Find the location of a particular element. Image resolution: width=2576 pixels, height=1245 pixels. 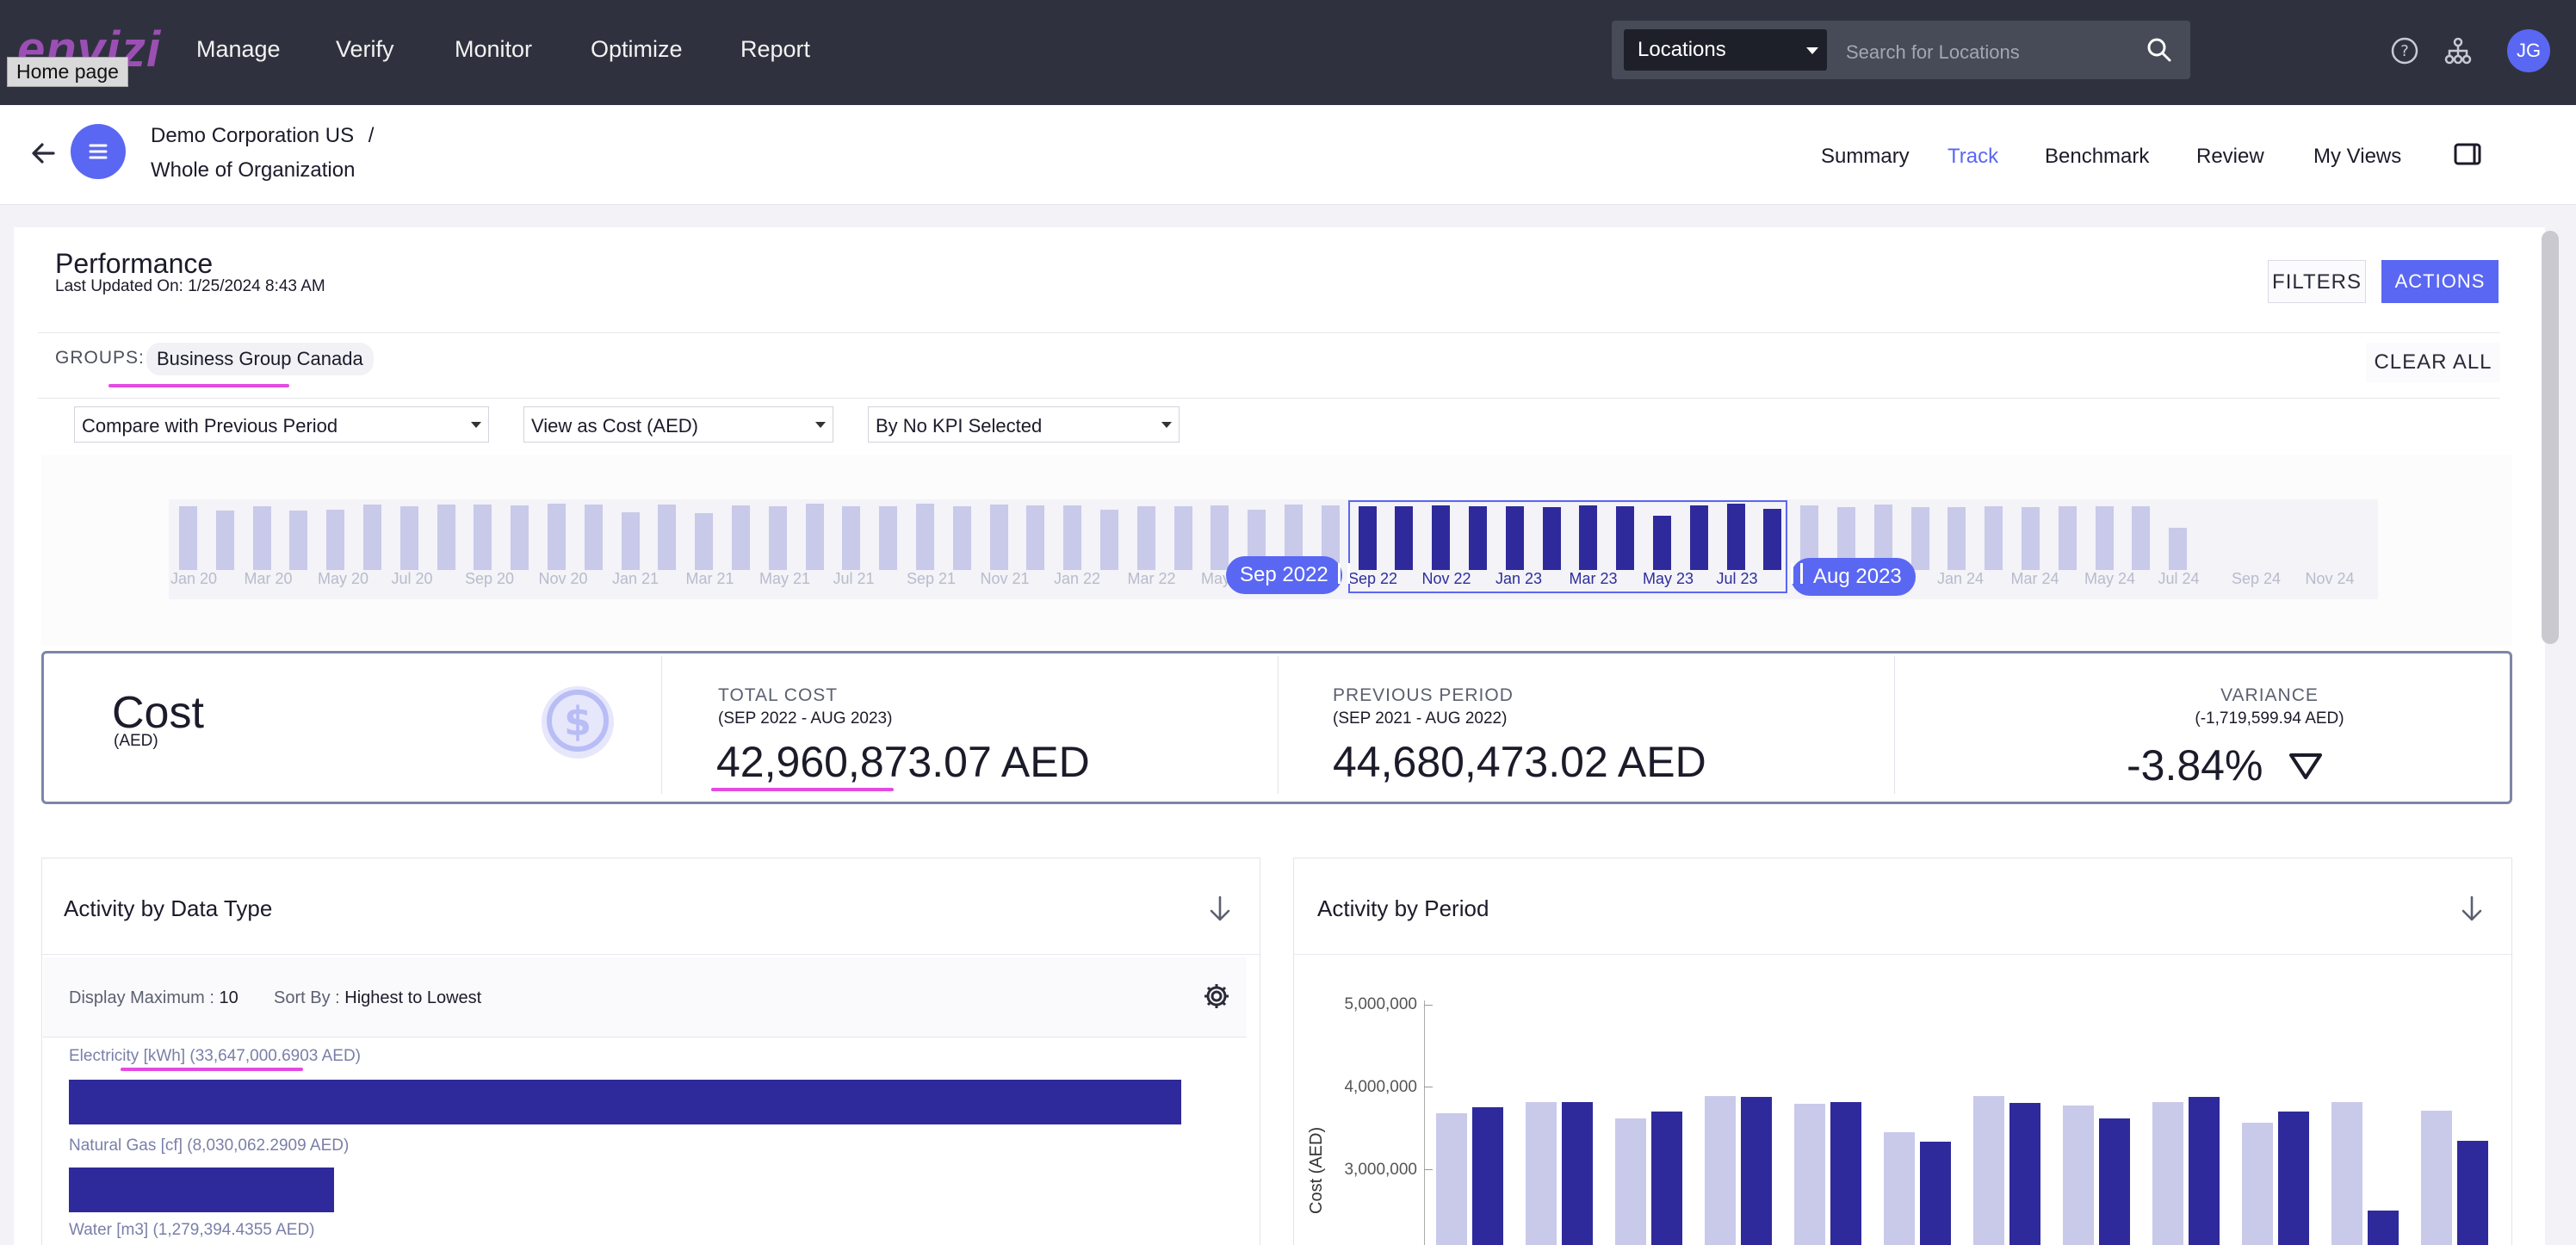

timeline-tick-label: Jan 22 is located at coordinates (1078, 579).